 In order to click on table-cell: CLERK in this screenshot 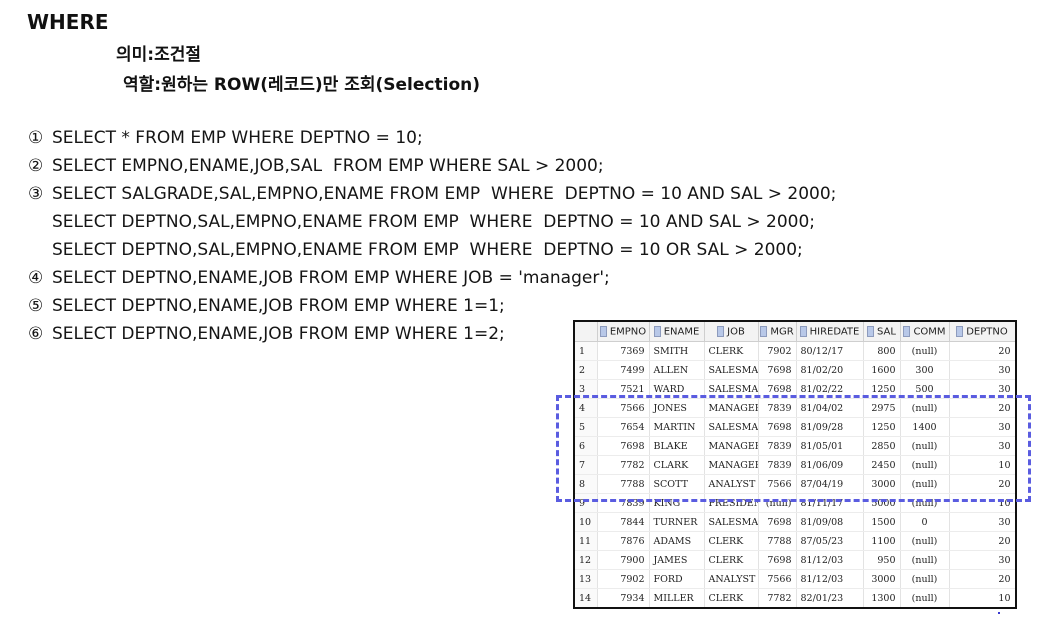, I will do `click(731, 597)`.